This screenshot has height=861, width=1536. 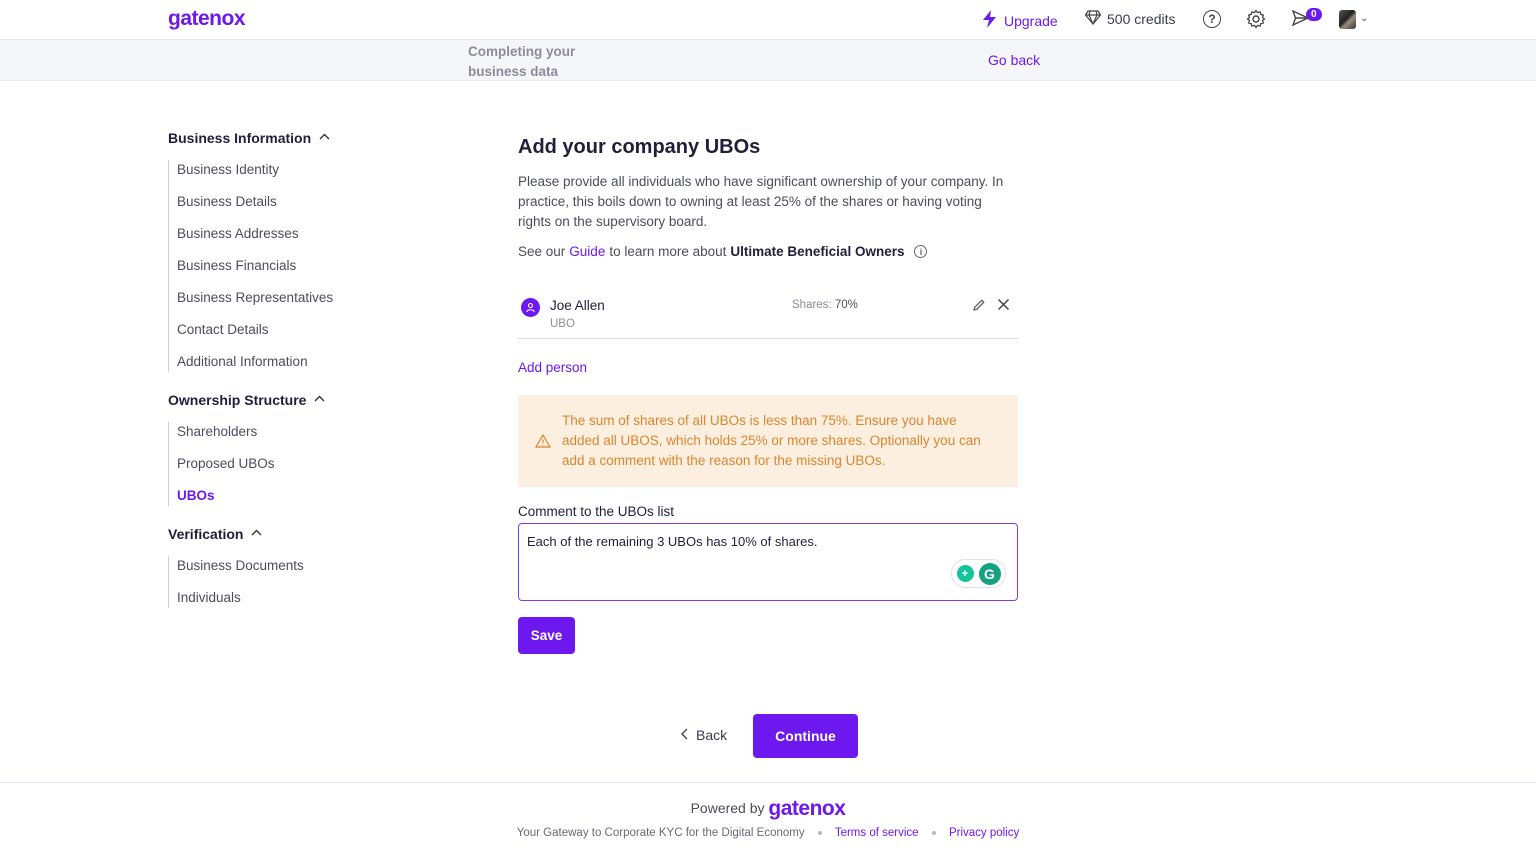 I want to click on progress-subbar: Completing your business data Go back, so click(x=768, y=60).